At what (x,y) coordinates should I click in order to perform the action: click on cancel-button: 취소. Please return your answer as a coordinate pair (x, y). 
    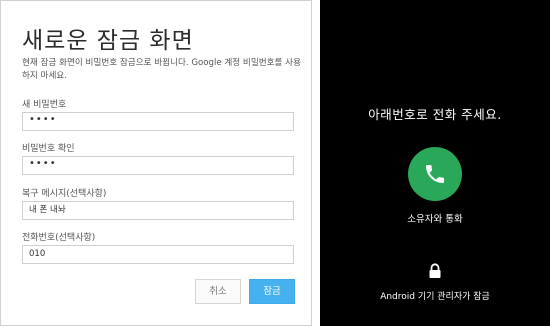
    Looking at the image, I should click on (218, 291).